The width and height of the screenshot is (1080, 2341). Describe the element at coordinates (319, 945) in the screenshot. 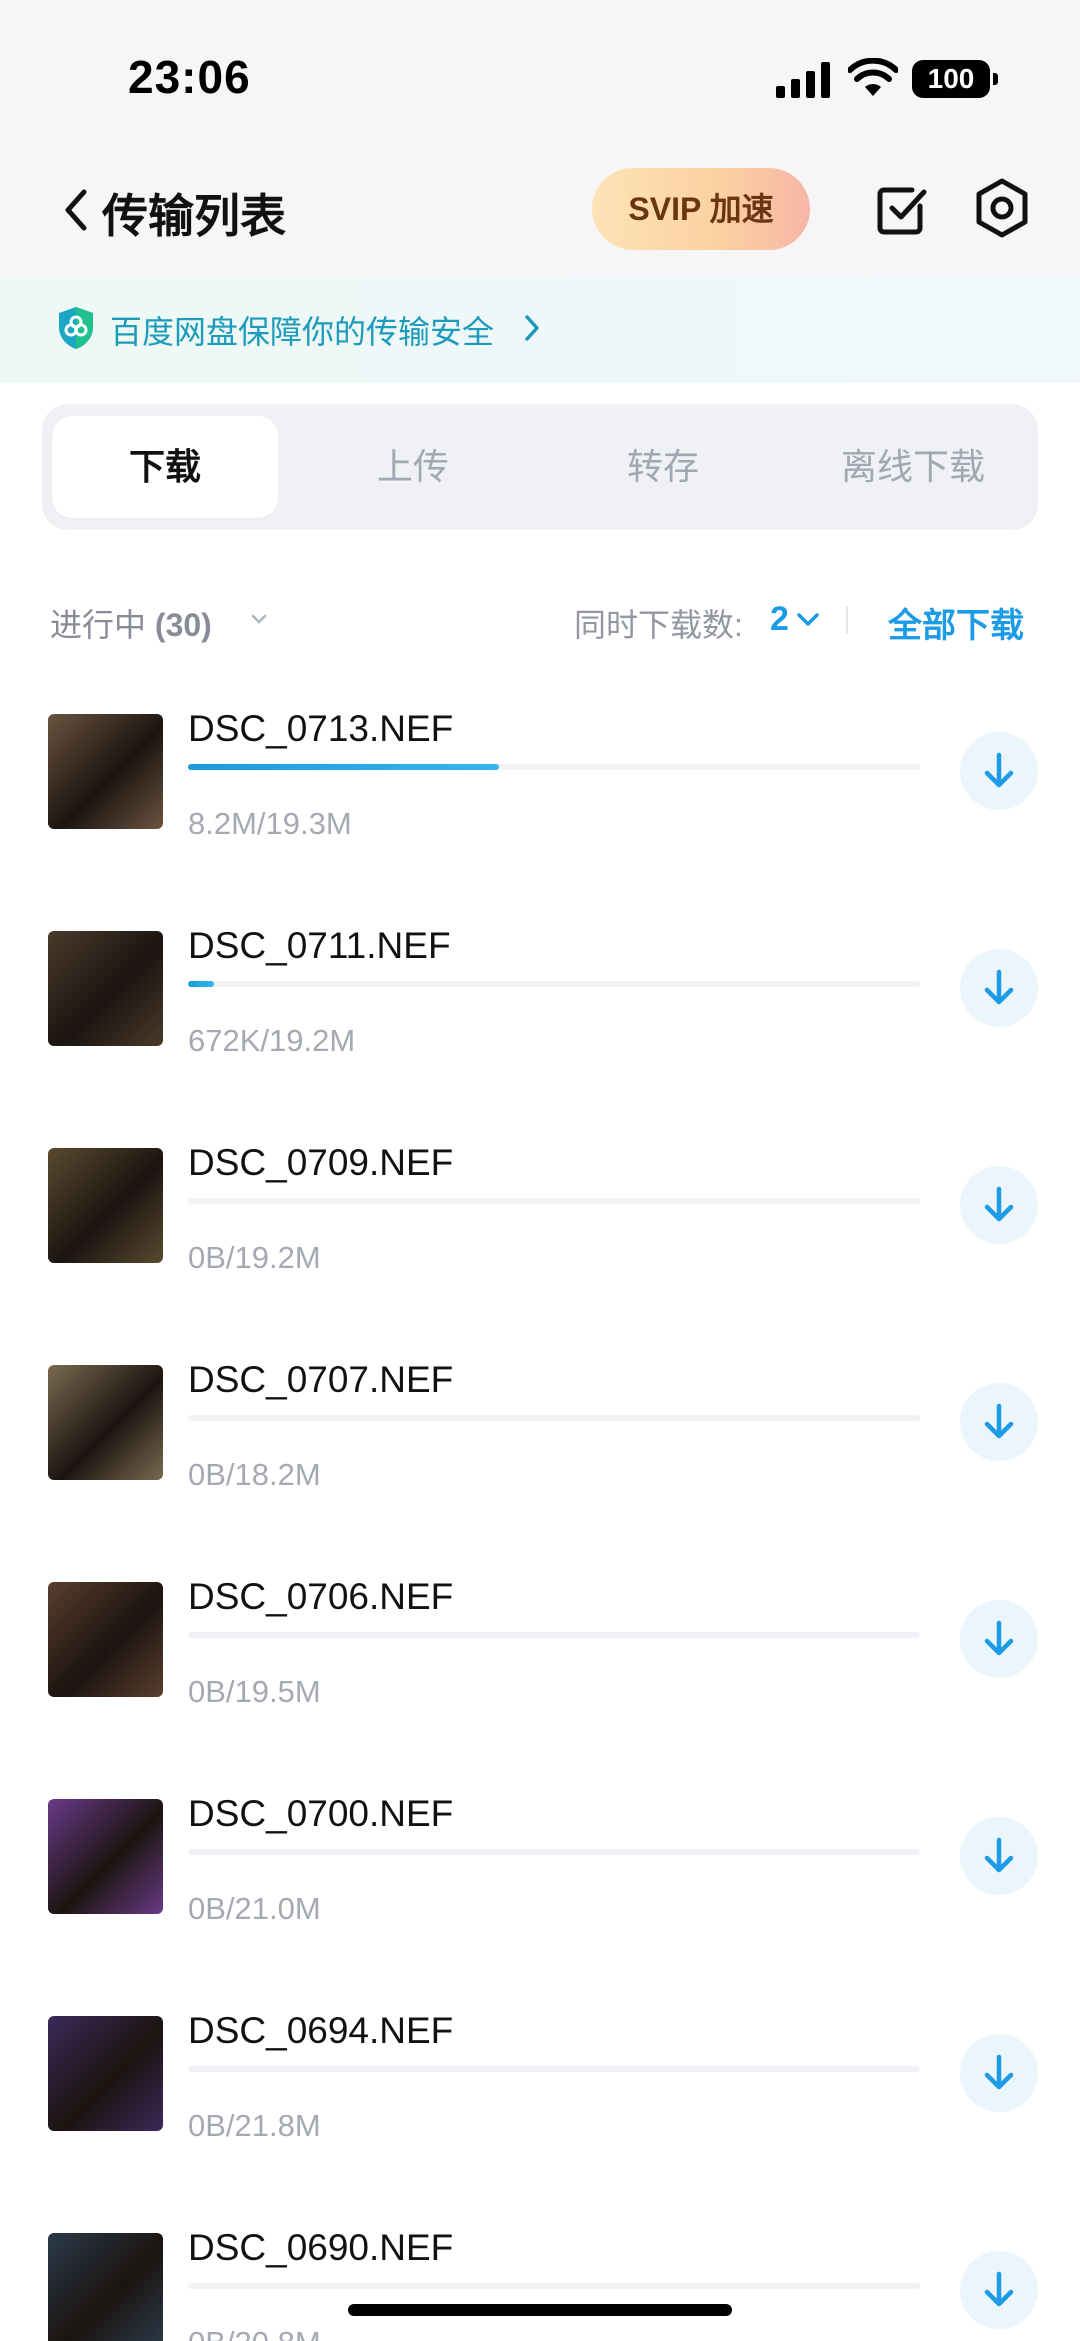

I see `file-name: DSC_0711.NEF` at that location.